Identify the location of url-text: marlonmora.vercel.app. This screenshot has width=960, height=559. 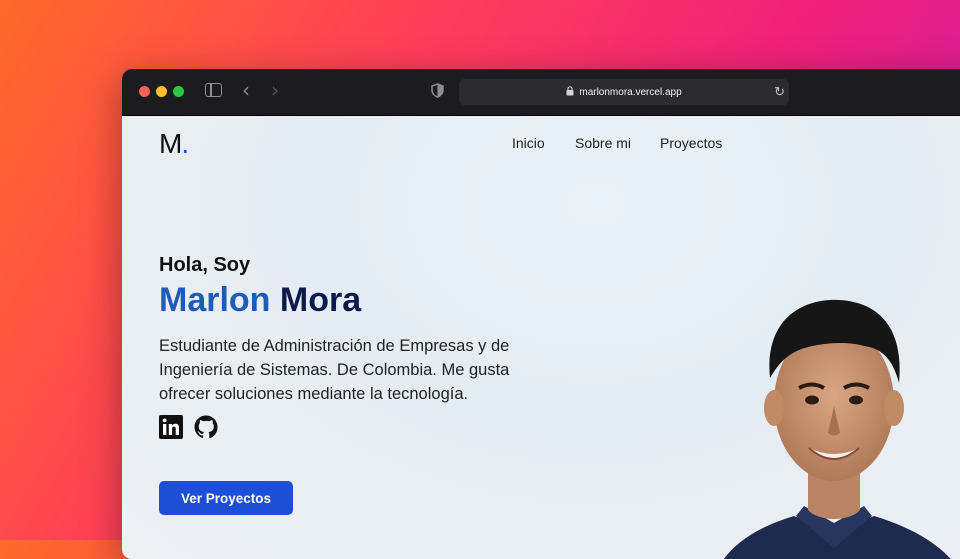
(630, 92).